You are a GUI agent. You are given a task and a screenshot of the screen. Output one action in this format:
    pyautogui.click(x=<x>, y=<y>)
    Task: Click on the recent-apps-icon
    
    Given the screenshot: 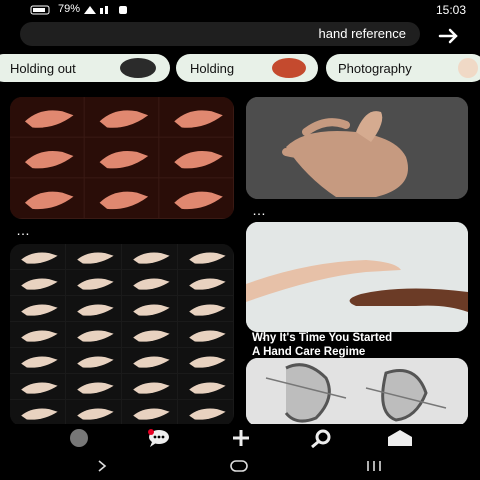 What is the action you would take?
    pyautogui.click(x=374, y=466)
    